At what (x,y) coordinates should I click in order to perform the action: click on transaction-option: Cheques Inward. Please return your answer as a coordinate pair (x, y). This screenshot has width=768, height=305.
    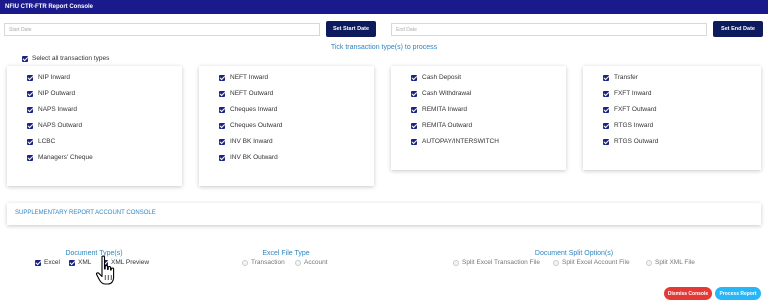
    Looking at the image, I should click on (248, 109).